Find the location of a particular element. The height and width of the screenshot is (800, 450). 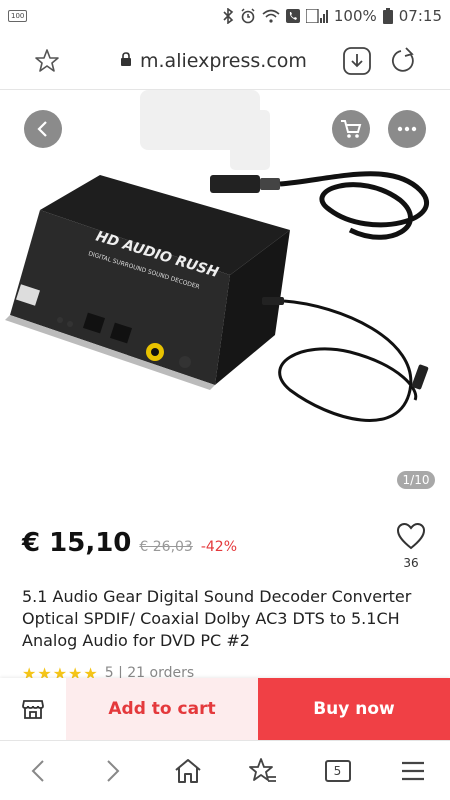

nav-forward-button is located at coordinates (113, 771).